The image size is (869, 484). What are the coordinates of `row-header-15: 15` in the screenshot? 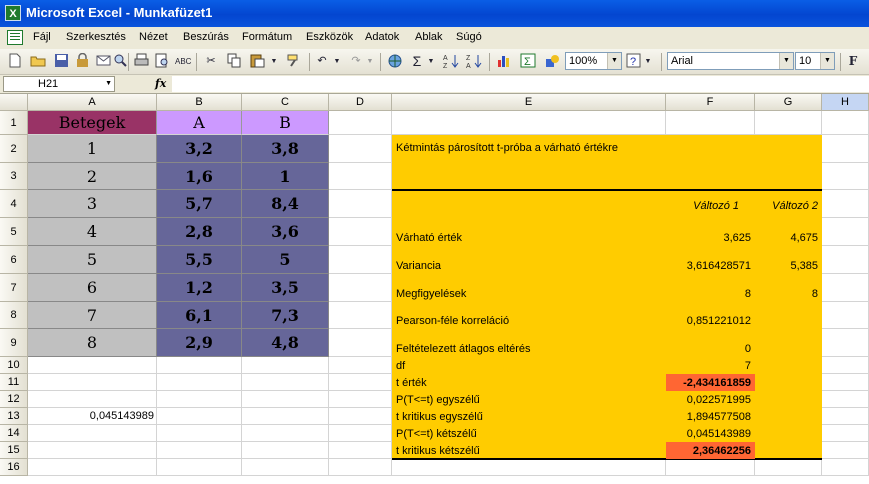 It's located at (14, 450).